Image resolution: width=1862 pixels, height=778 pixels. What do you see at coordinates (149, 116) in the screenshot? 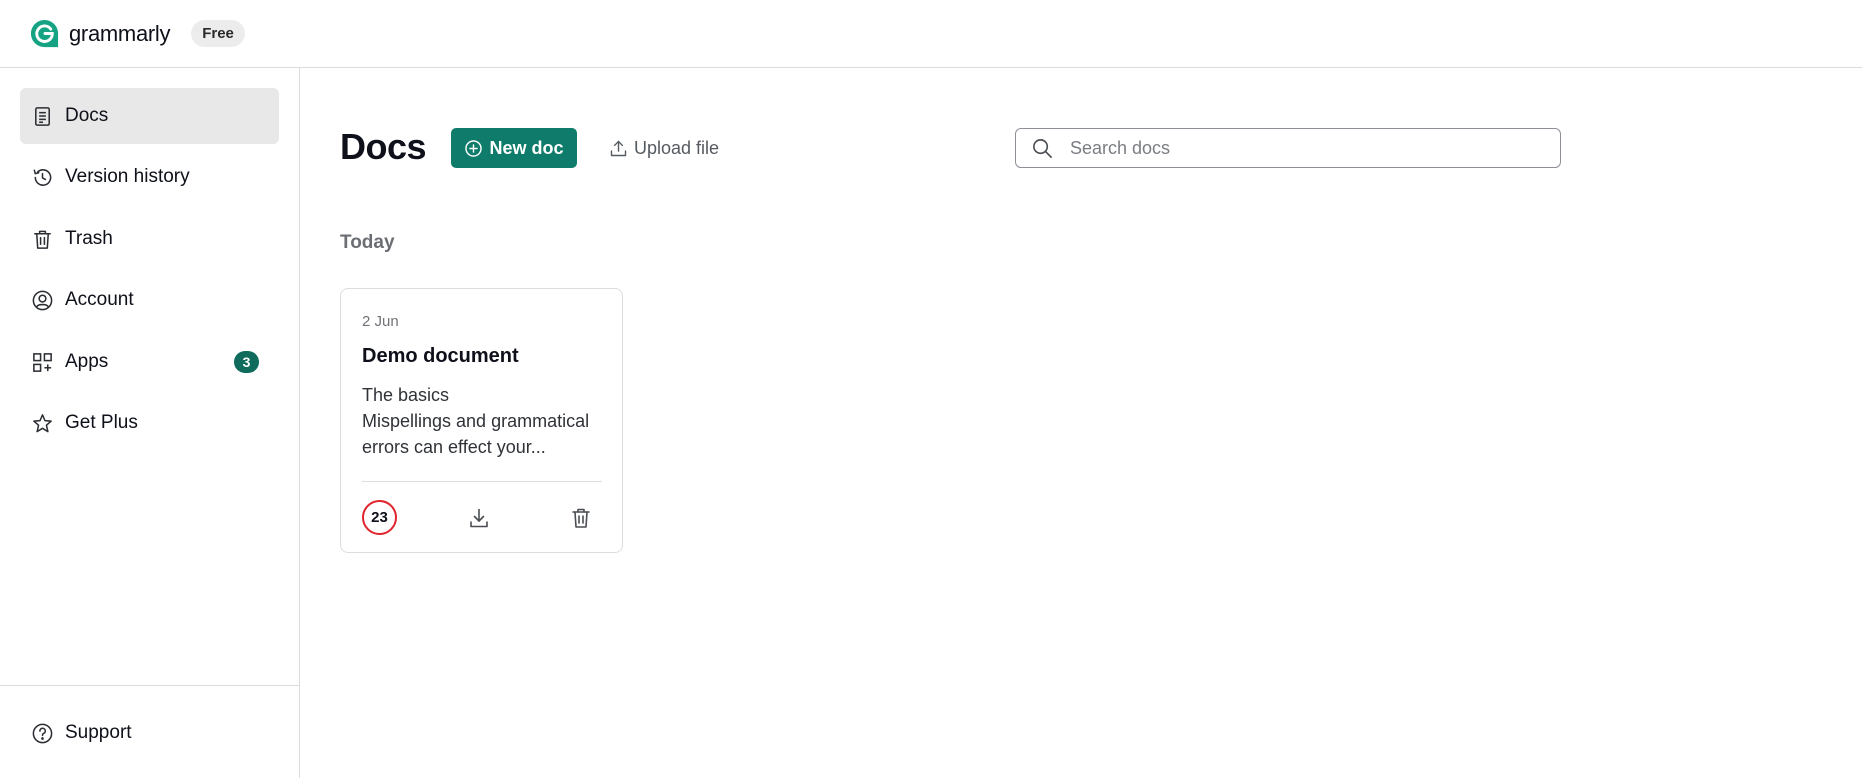
I see `sidebar-item-docs: Docs` at bounding box center [149, 116].